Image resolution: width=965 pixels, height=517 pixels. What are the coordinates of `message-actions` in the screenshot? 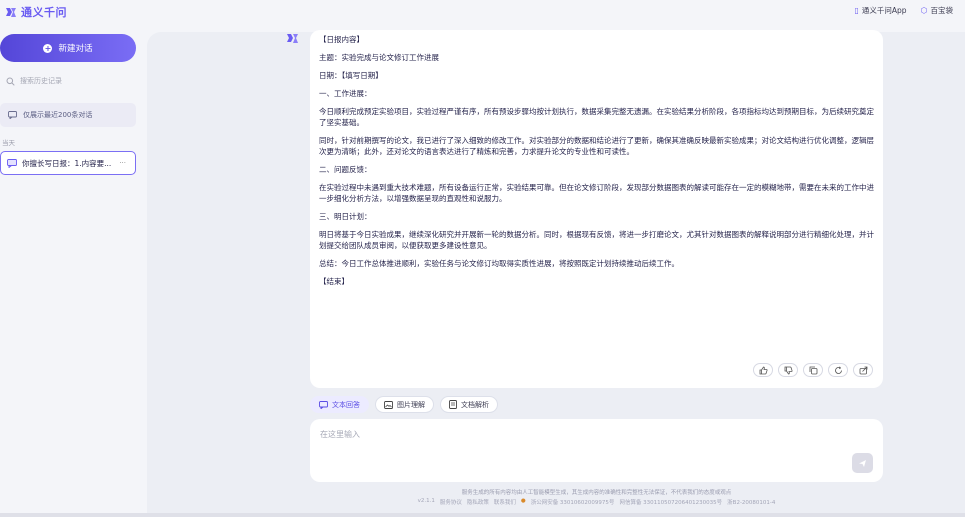 It's located at (813, 370).